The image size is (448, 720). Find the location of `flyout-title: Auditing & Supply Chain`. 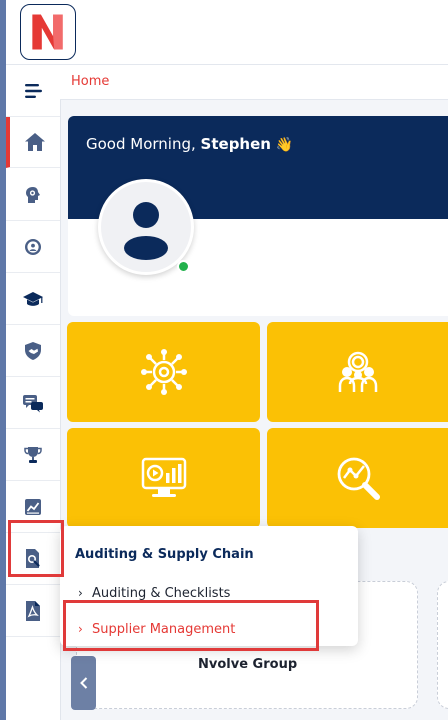

flyout-title: Auditing & Supply Chain is located at coordinates (164, 554).